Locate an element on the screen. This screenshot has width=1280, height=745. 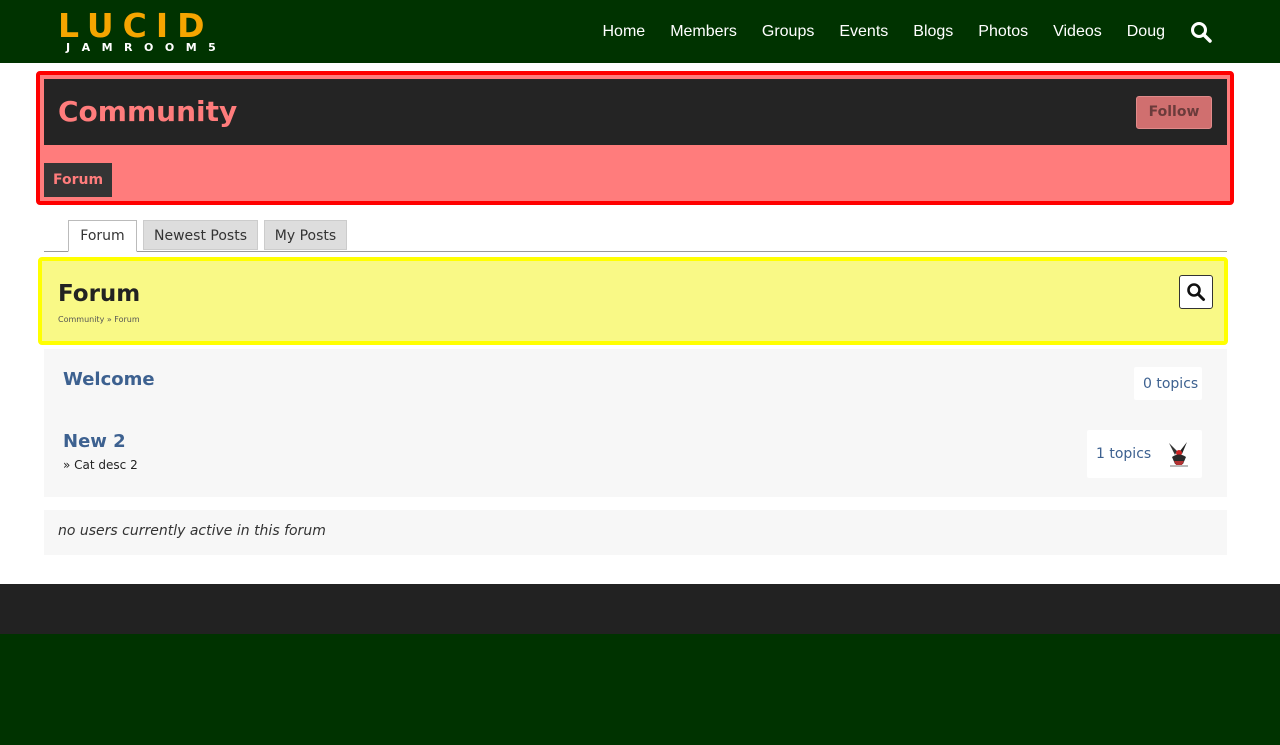
tab-my-posts: My Posts is located at coordinates (305, 235).